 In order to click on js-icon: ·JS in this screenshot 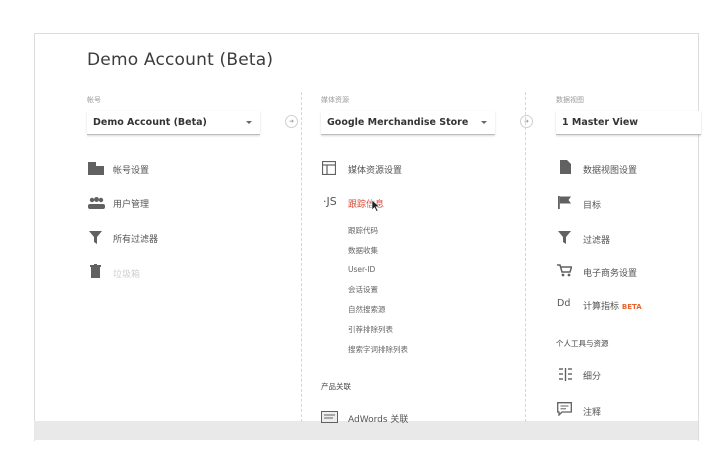, I will do `click(330, 201)`.